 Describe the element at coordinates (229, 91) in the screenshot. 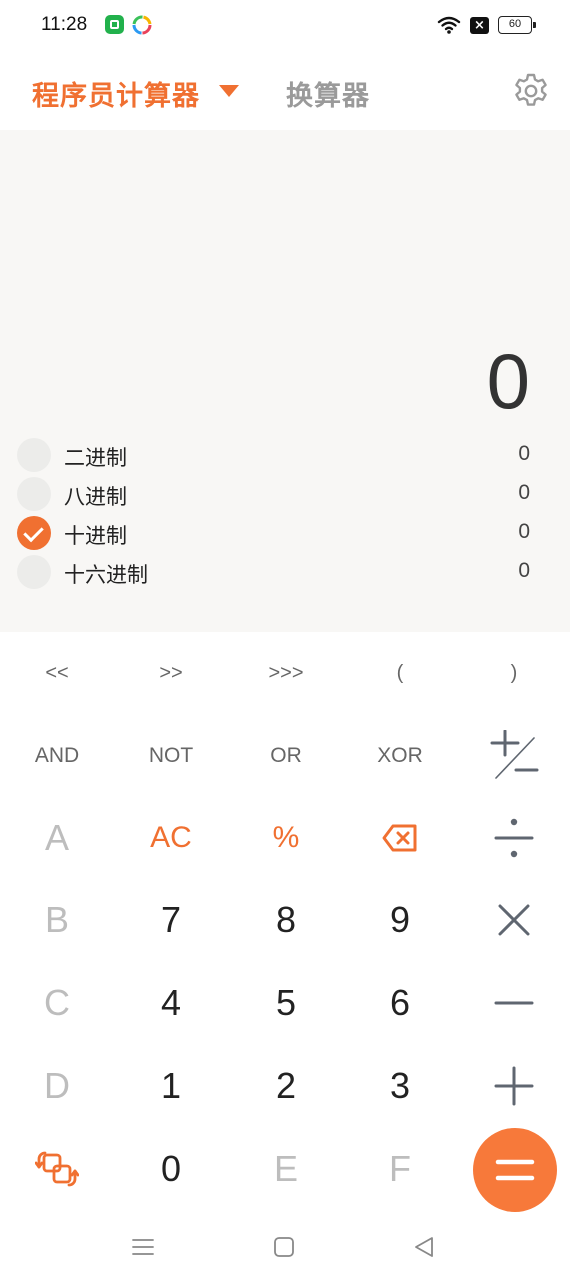

I see `caret-down-icon` at that location.